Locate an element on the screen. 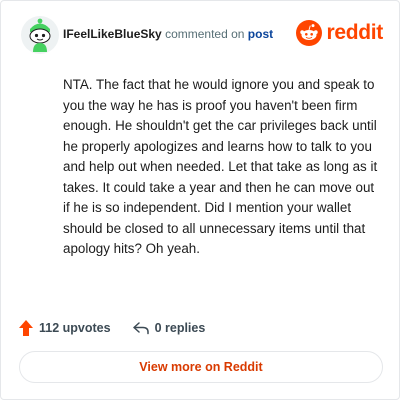 The height and width of the screenshot is (400, 400). upvotes-count: 112 upvotes is located at coordinates (75, 328).